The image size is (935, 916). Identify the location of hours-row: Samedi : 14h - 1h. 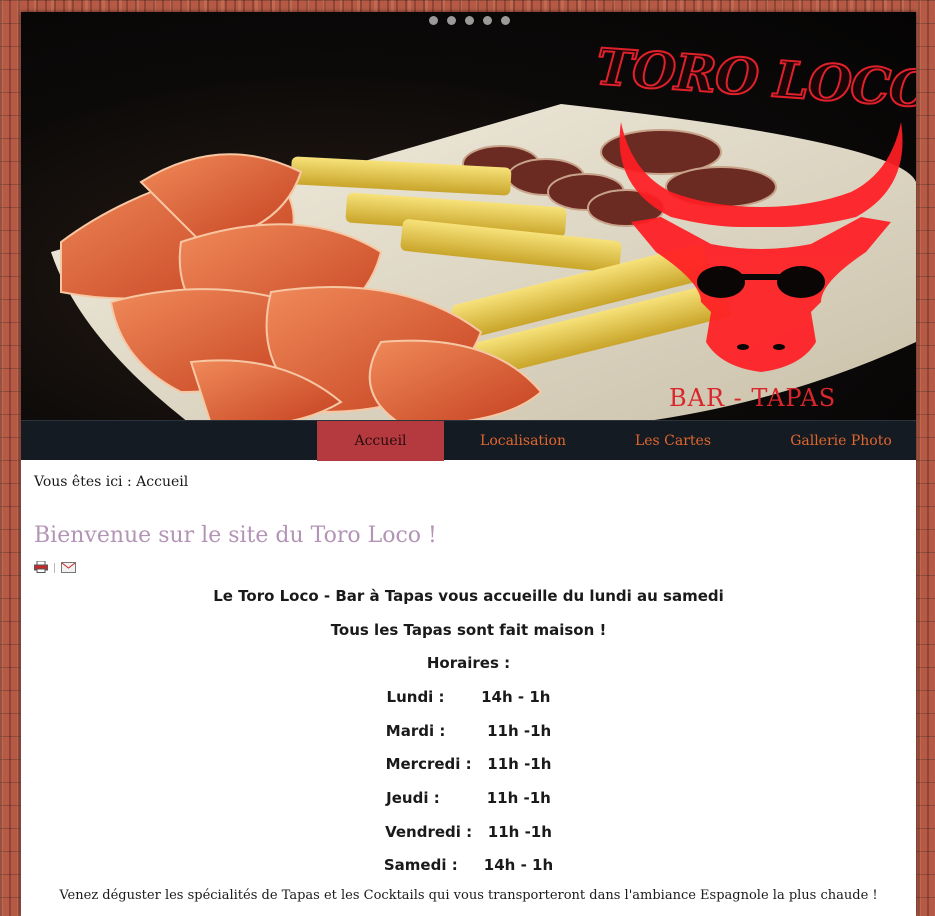
(468, 865).